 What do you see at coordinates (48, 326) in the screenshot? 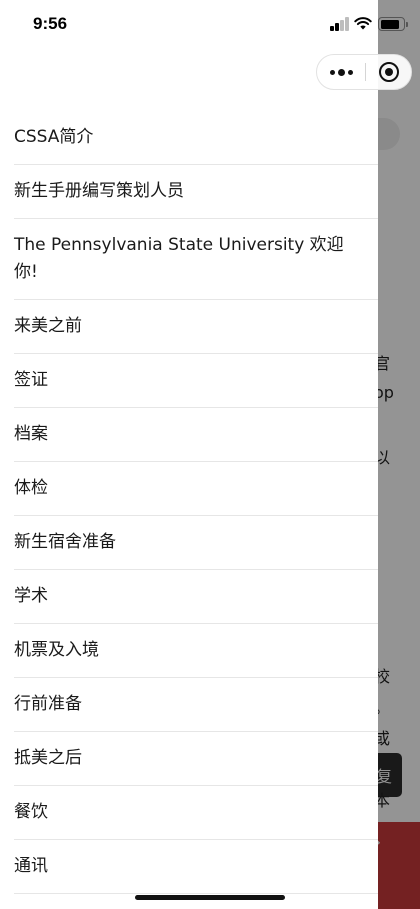
I see `menu-item-label: 来美之前` at bounding box center [48, 326].